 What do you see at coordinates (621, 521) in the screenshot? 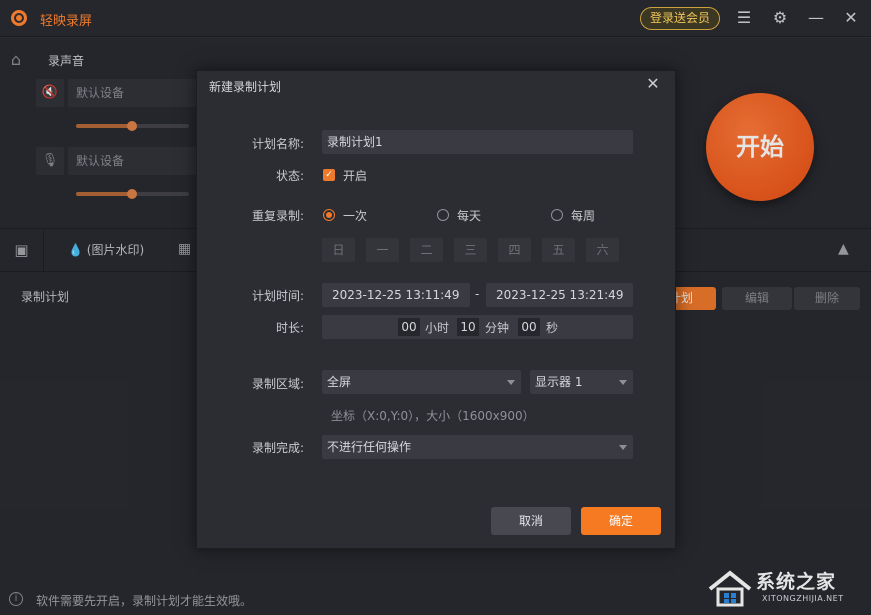
I see `confirm-button: 确定` at bounding box center [621, 521].